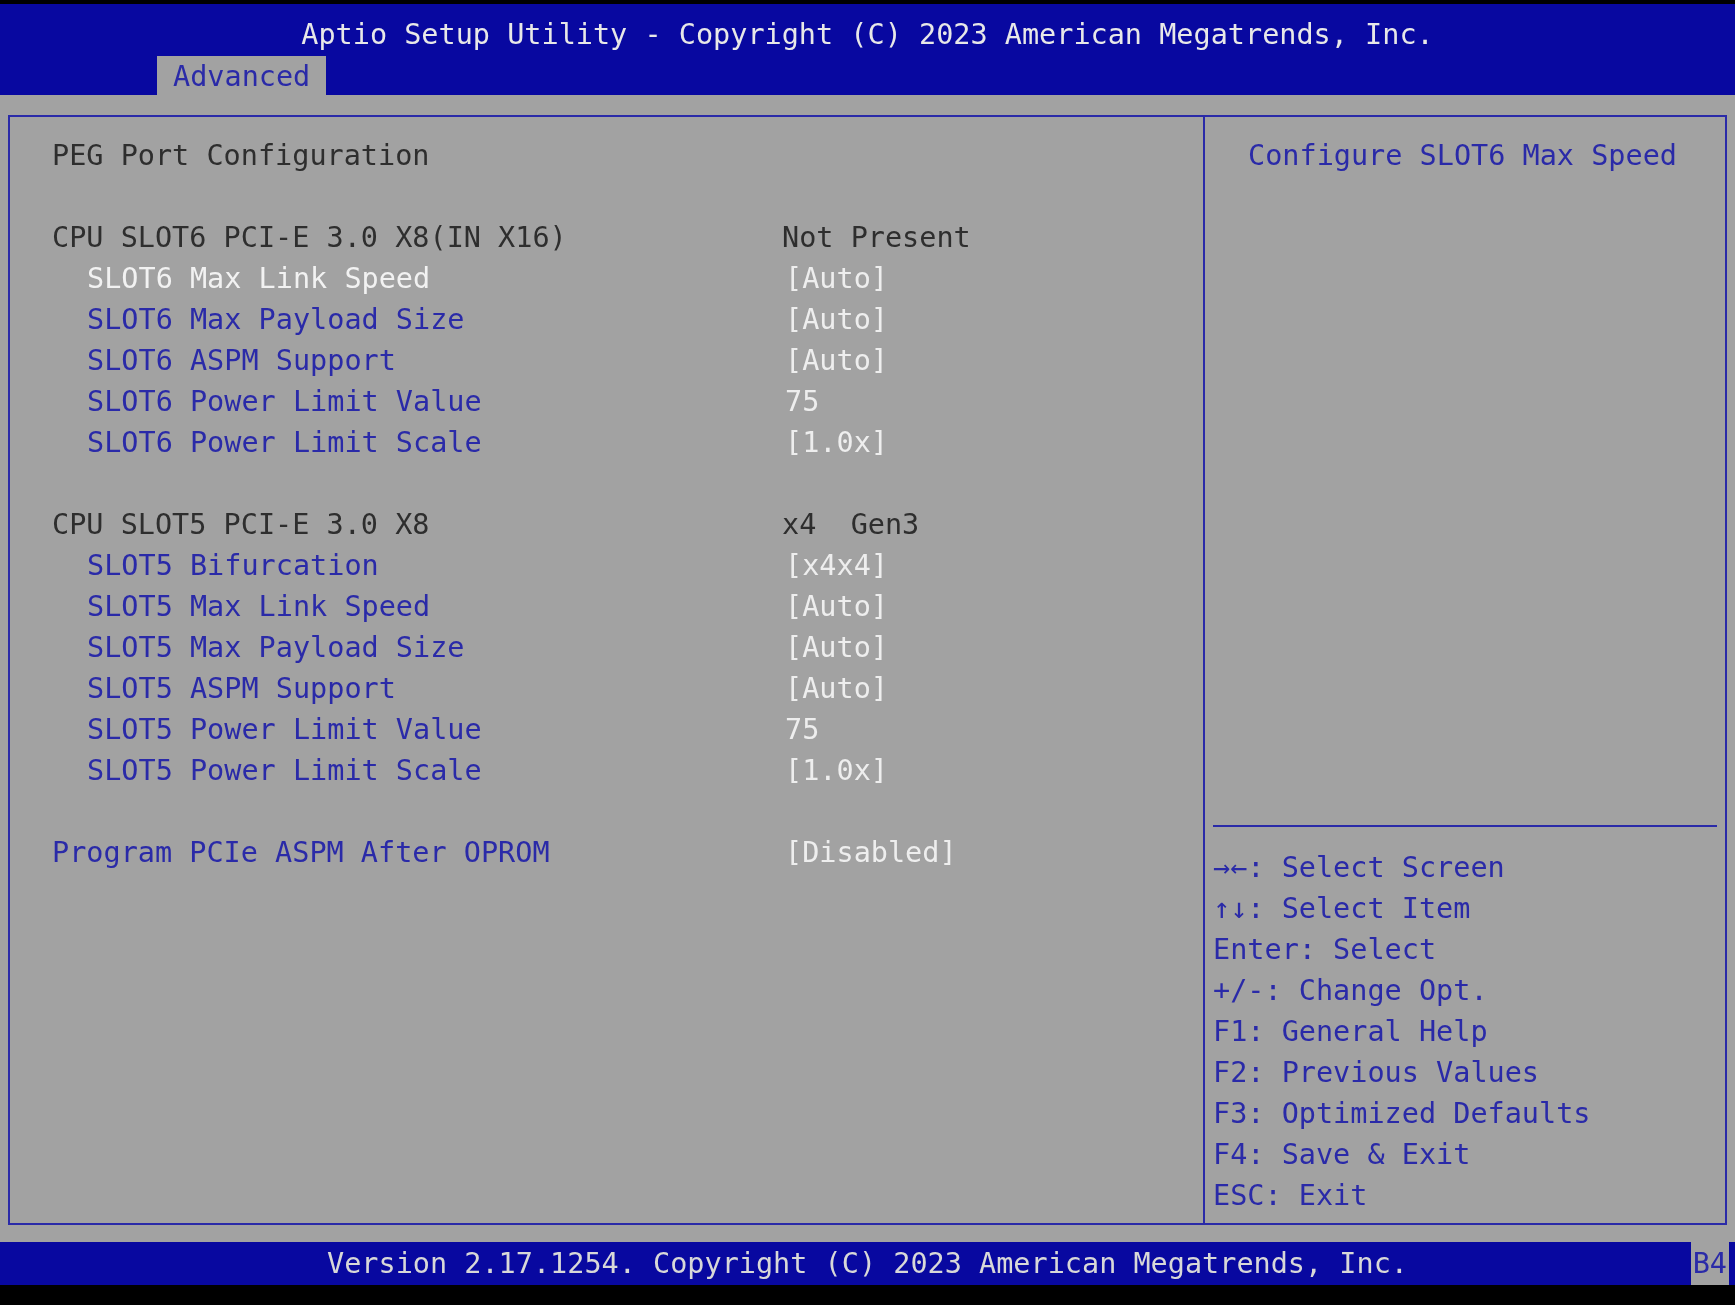 The image size is (1735, 1305). What do you see at coordinates (241, 156) in the screenshot?
I see `section-title: PEG Port Configuration` at bounding box center [241, 156].